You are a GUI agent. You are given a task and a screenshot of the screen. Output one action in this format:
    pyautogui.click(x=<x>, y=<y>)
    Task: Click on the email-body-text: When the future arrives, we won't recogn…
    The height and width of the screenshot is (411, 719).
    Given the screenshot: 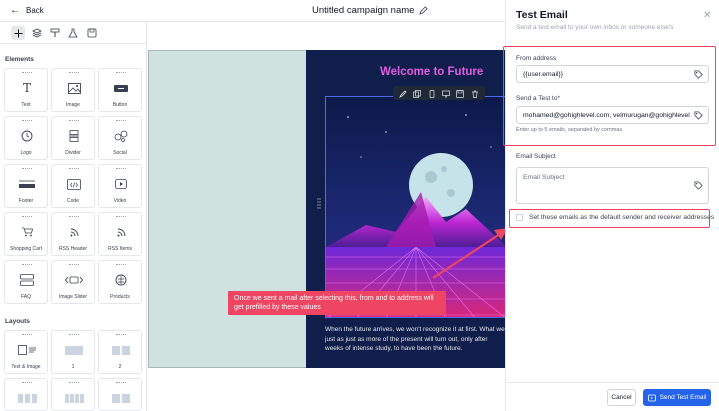 What is the action you would take?
    pyautogui.click(x=415, y=339)
    